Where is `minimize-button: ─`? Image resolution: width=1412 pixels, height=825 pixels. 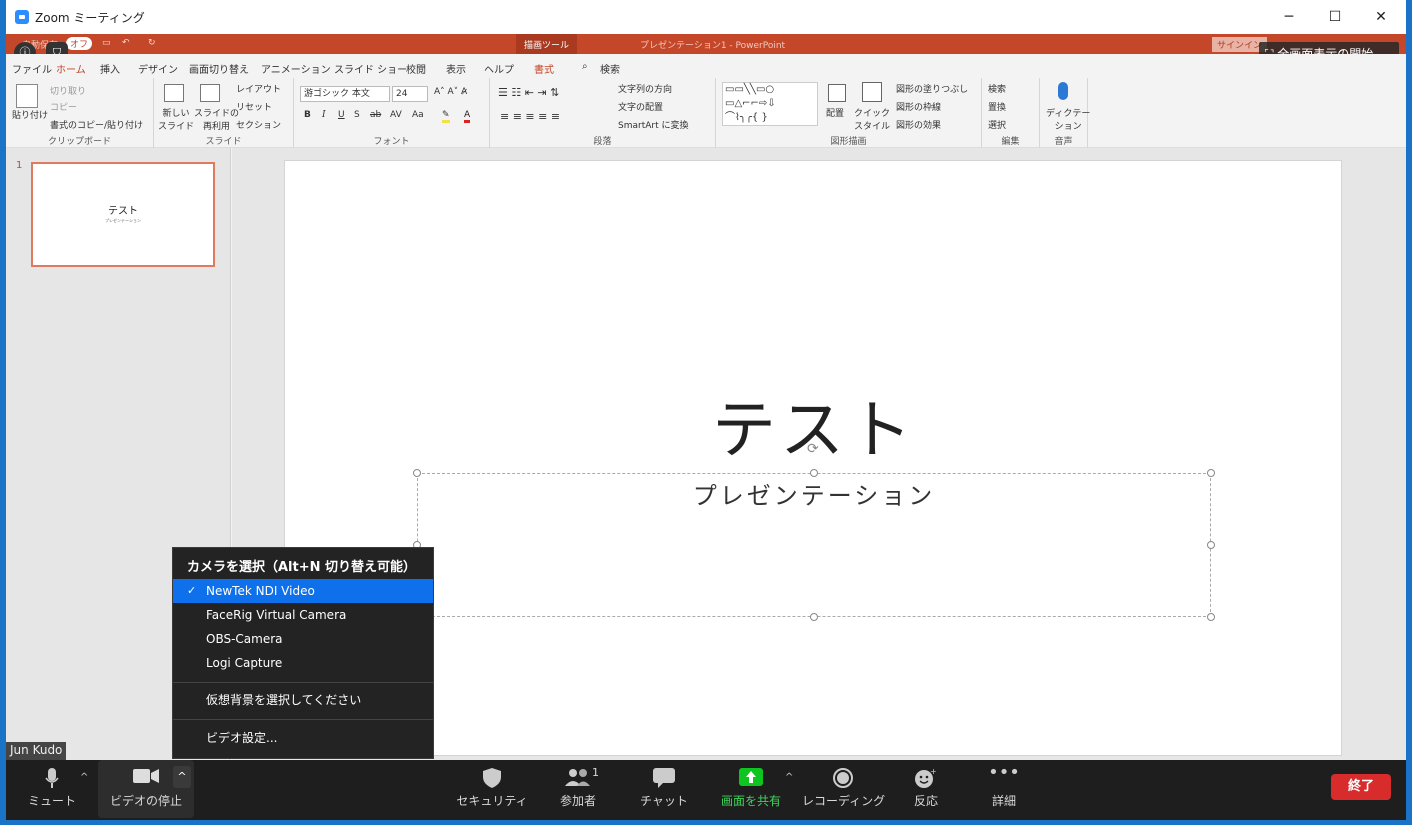 minimize-button: ─ is located at coordinates (1289, 17).